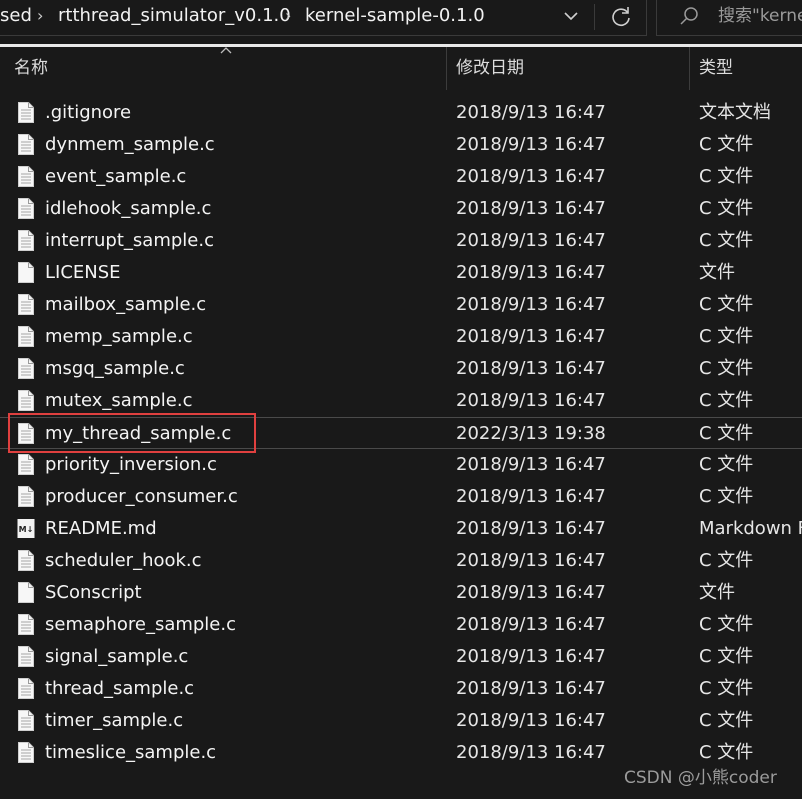 The width and height of the screenshot is (802, 799). Describe the element at coordinates (141, 497) in the screenshot. I see `file-name: producer_consumer.c` at that location.